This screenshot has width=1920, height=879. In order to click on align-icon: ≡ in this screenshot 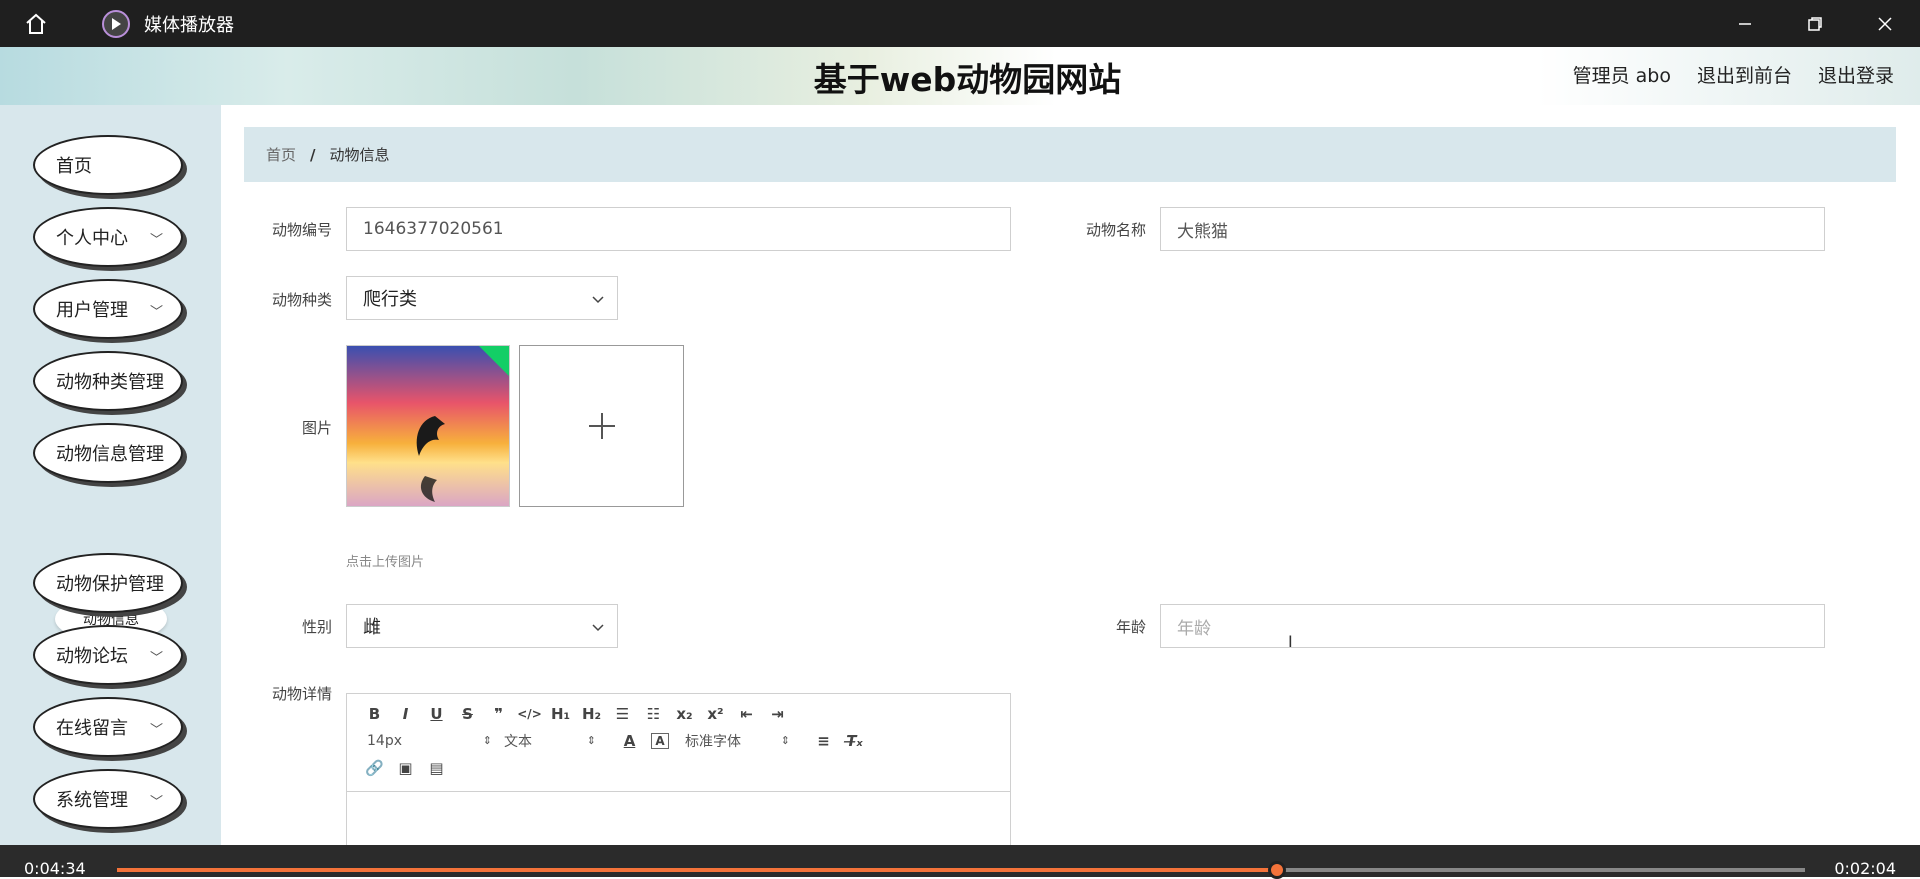, I will do `click(823, 741)`.